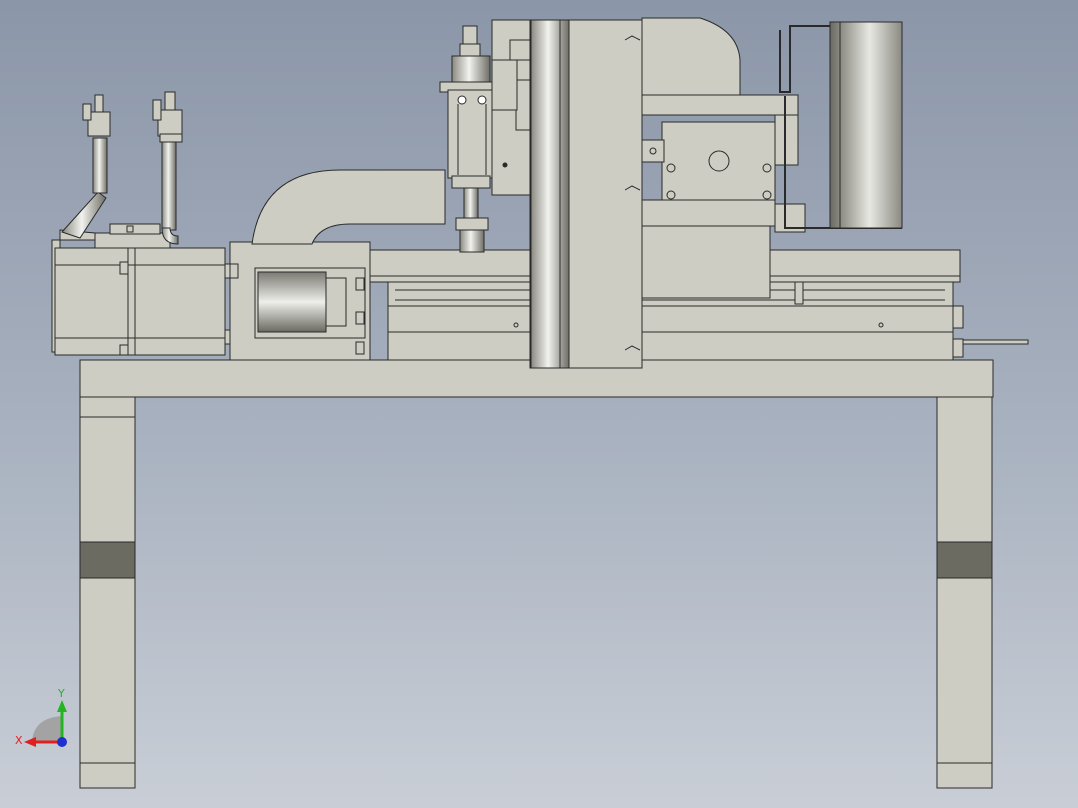  I want to click on y-axis-label: Y, so click(61, 693).